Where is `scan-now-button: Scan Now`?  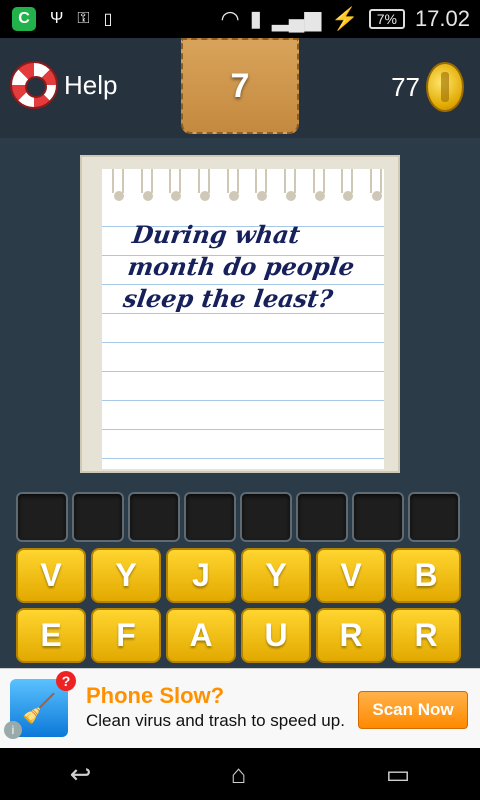 scan-now-button: Scan Now is located at coordinates (413, 710).